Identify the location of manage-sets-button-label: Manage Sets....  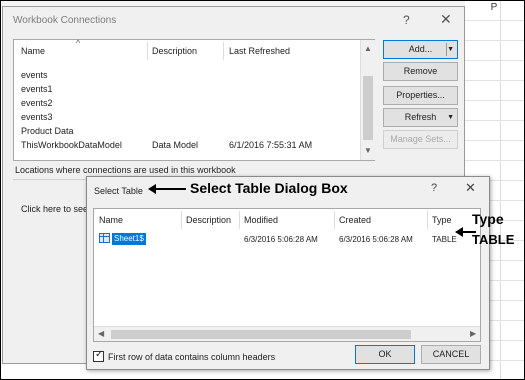
(420, 139).